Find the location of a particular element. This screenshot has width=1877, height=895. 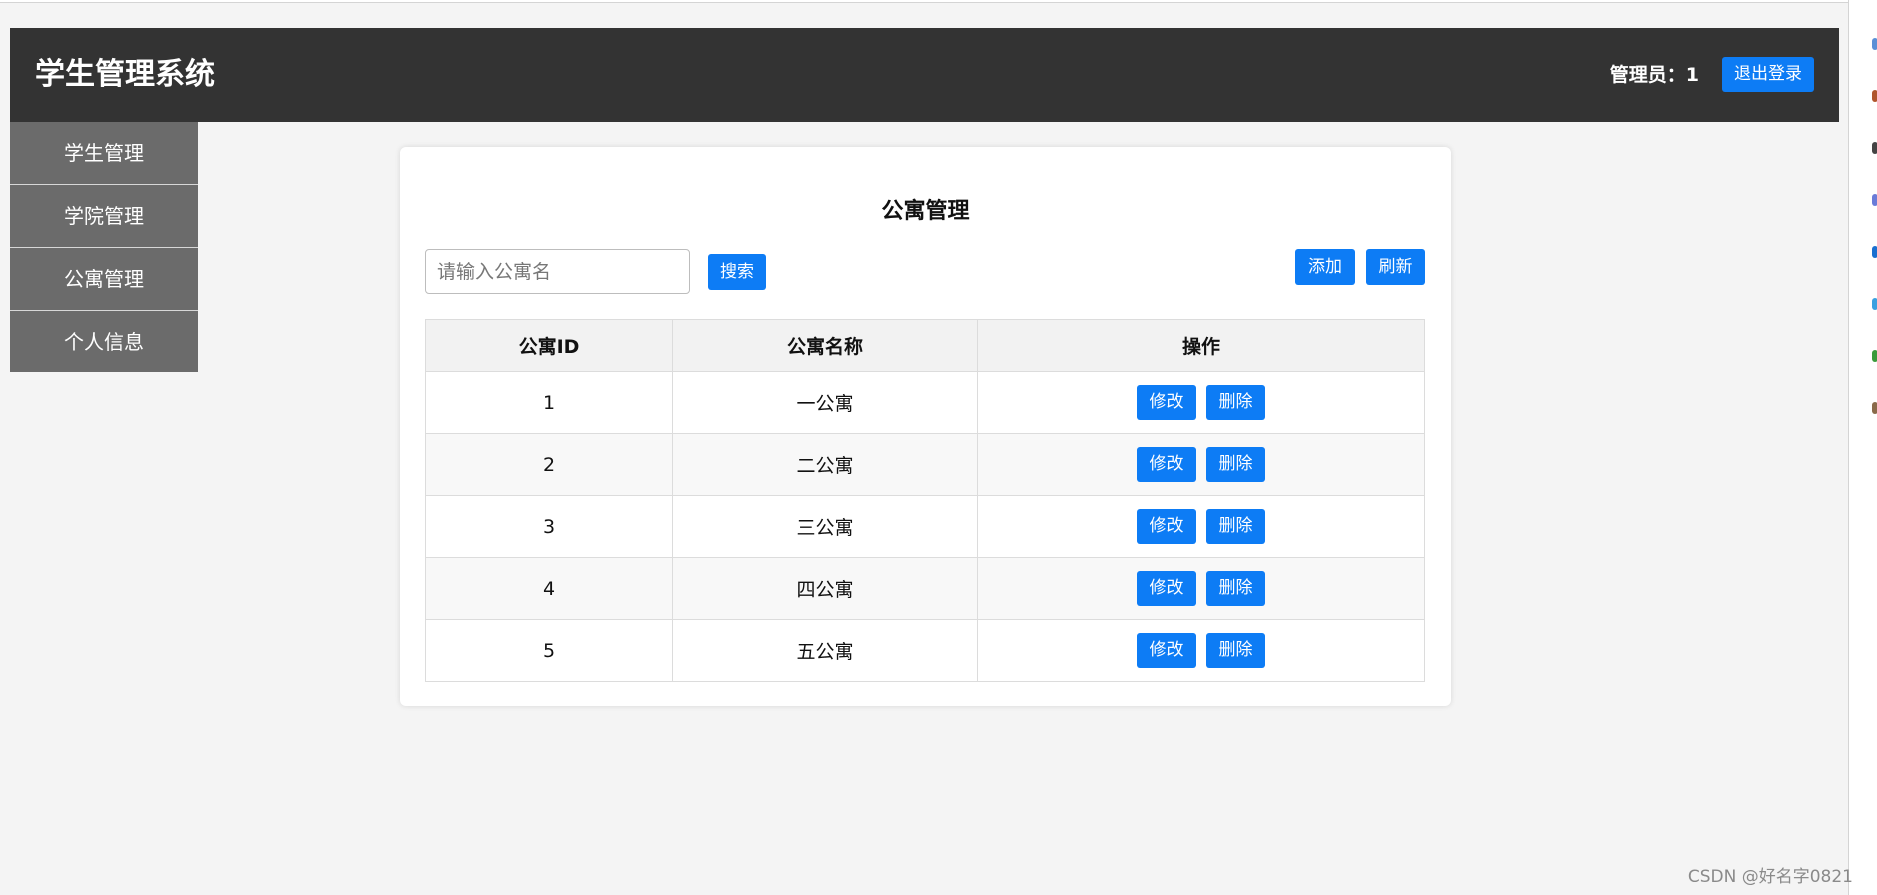

sidebar-nav: 学生管理 学院管理 公寓管理 个人信息 is located at coordinates (104, 247).